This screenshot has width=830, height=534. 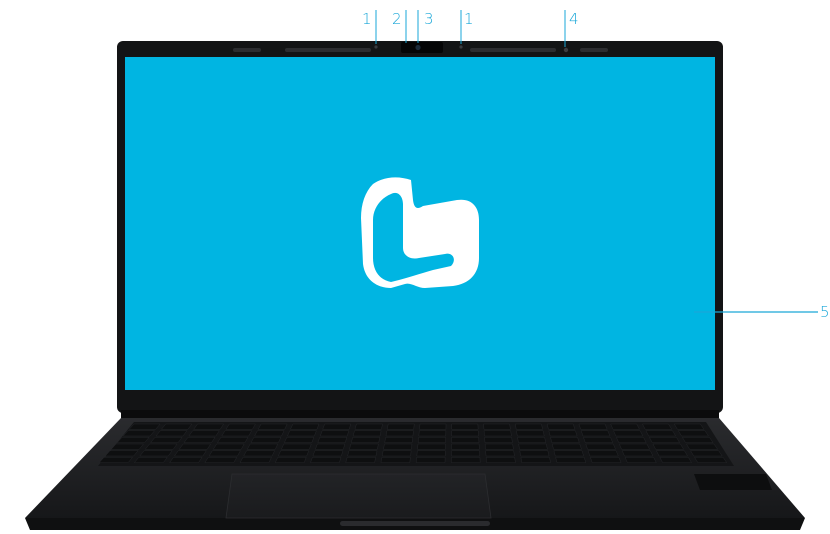 I want to click on fingerprint-reader, so click(x=733, y=482).